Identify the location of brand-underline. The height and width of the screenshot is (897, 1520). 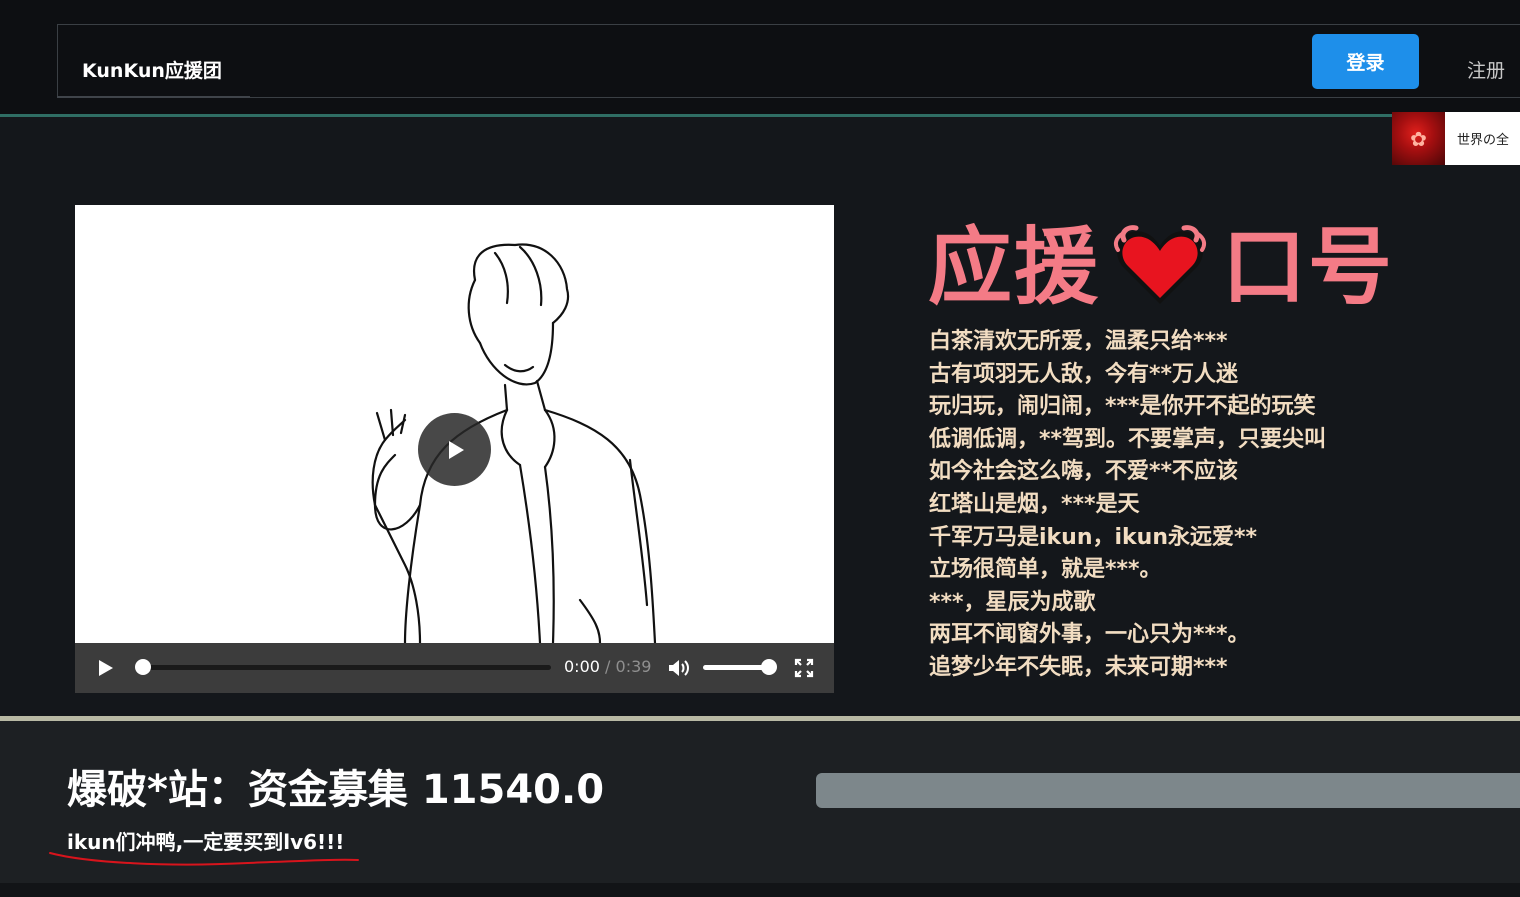
(153, 97).